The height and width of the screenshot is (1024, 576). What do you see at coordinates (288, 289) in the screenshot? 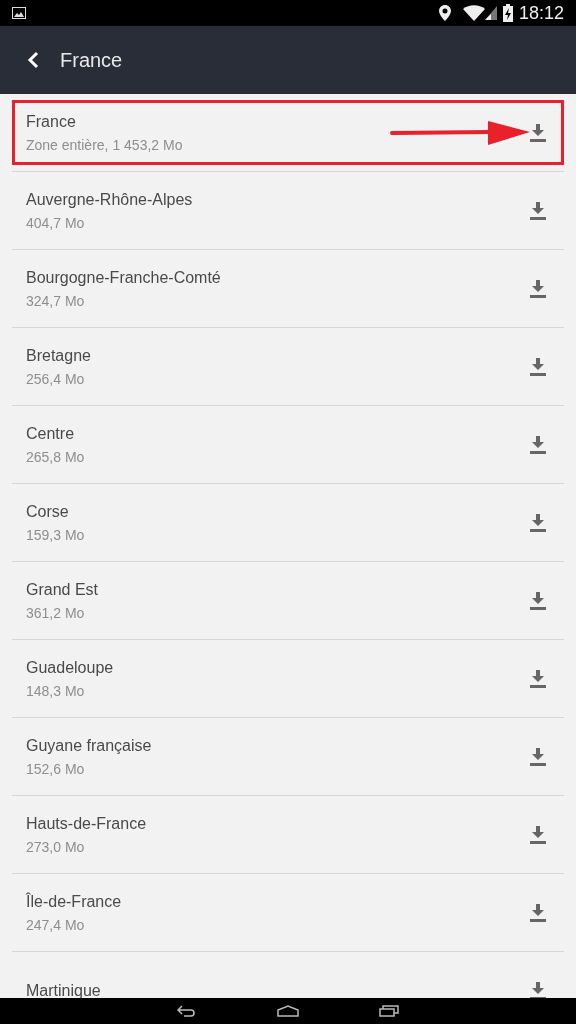
I see `region-item: Bourgogne-Franche-Comté 324,7 Mo` at bounding box center [288, 289].